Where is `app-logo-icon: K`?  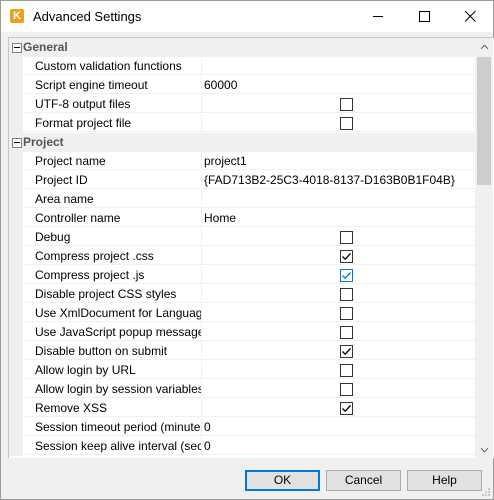 app-logo-icon: K is located at coordinates (17, 16).